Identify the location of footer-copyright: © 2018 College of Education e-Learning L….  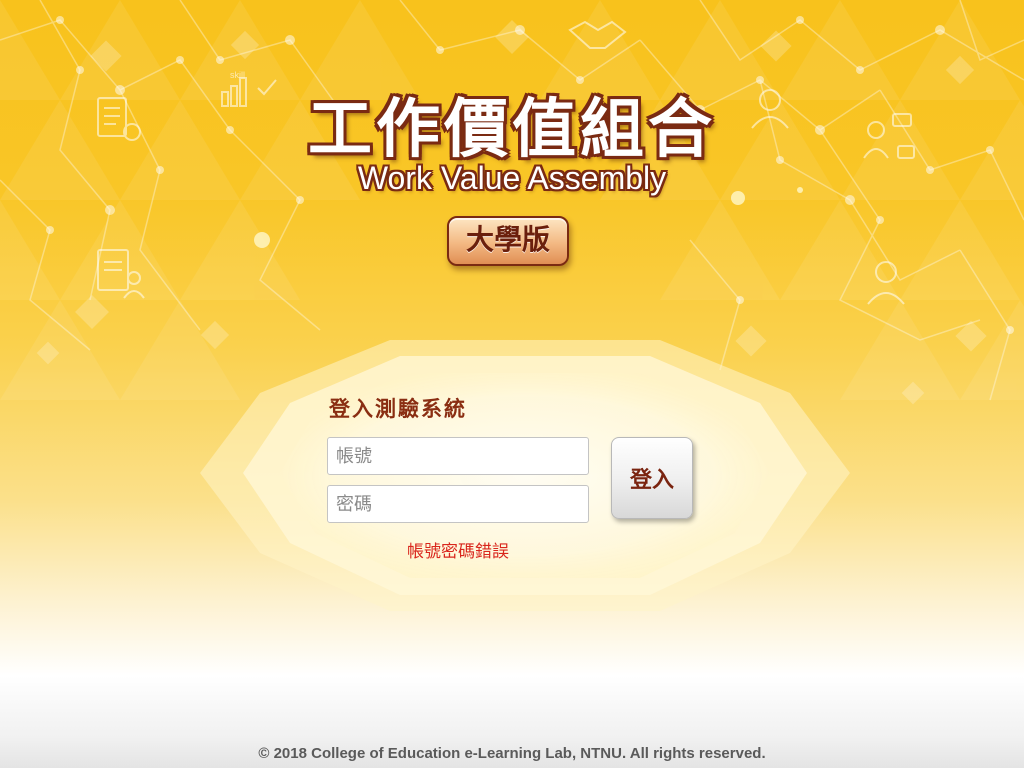
(512, 753).